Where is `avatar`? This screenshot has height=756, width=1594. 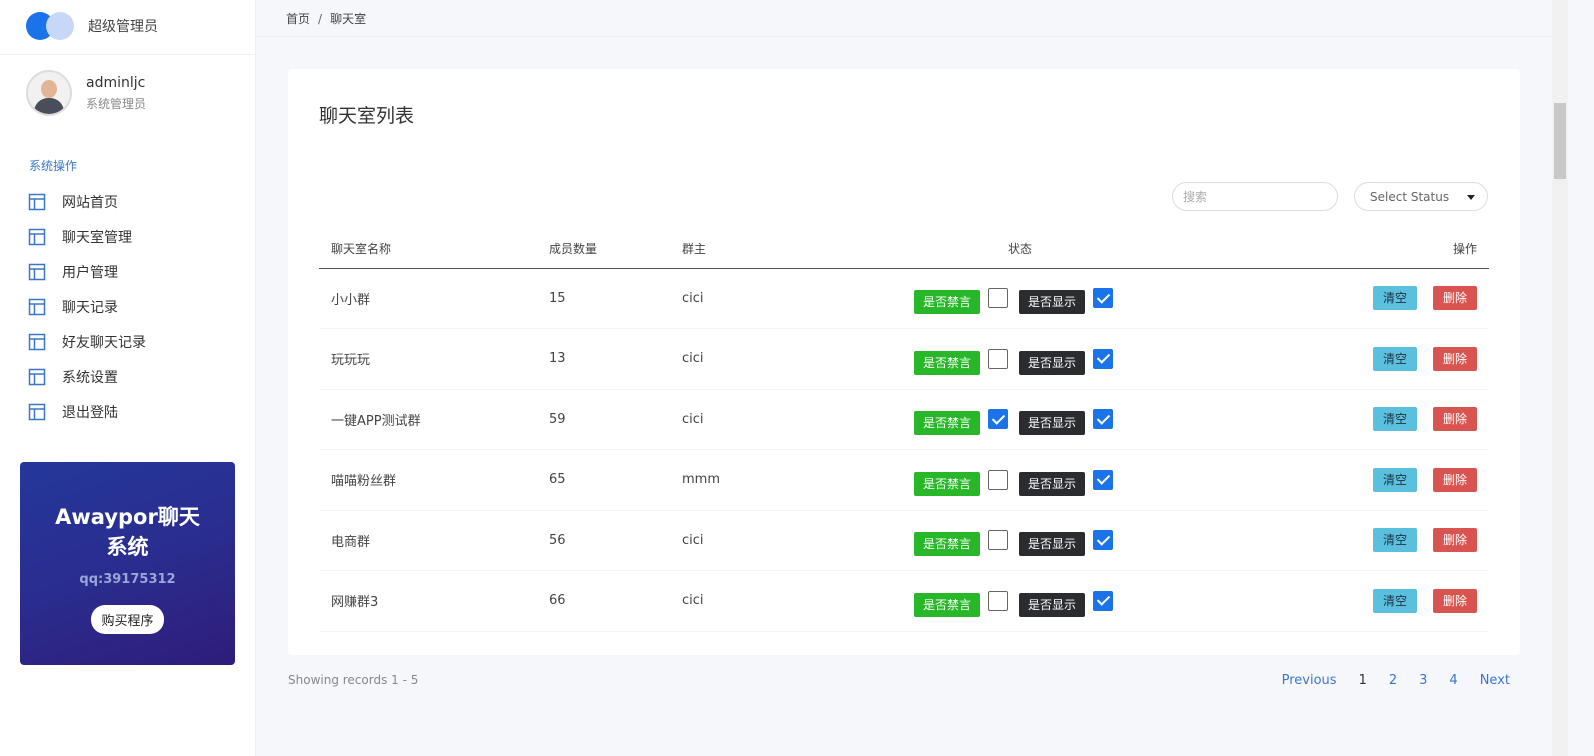 avatar is located at coordinates (49, 93).